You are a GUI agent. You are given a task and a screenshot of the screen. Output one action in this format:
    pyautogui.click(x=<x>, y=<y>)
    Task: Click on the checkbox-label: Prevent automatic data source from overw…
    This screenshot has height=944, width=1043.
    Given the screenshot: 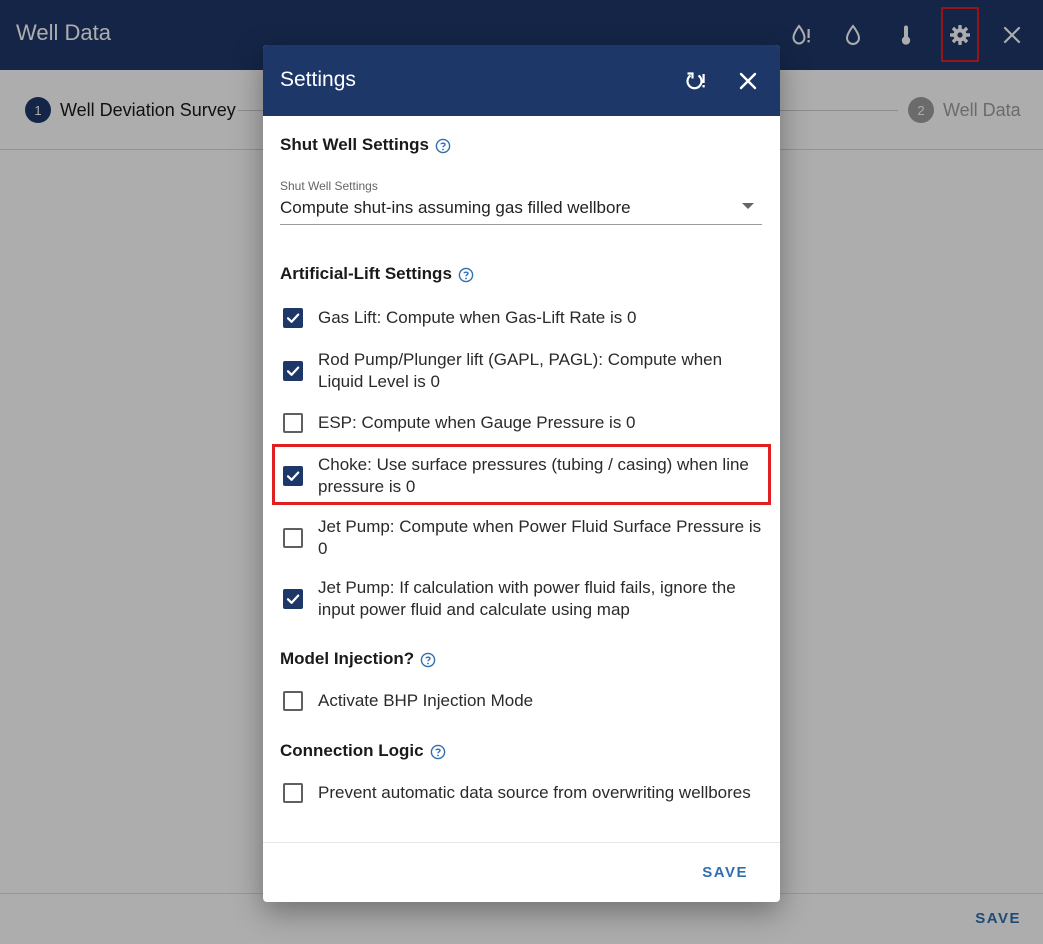 What is the action you would take?
    pyautogui.click(x=534, y=792)
    